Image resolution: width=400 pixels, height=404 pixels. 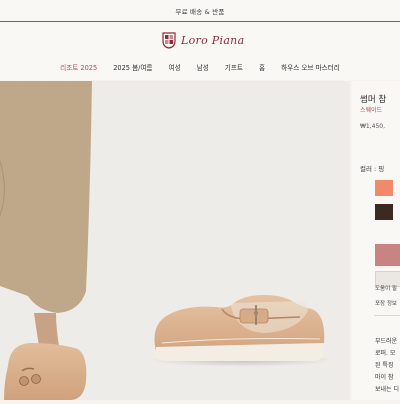 I want to click on color-swatch-brown, so click(x=384, y=212).